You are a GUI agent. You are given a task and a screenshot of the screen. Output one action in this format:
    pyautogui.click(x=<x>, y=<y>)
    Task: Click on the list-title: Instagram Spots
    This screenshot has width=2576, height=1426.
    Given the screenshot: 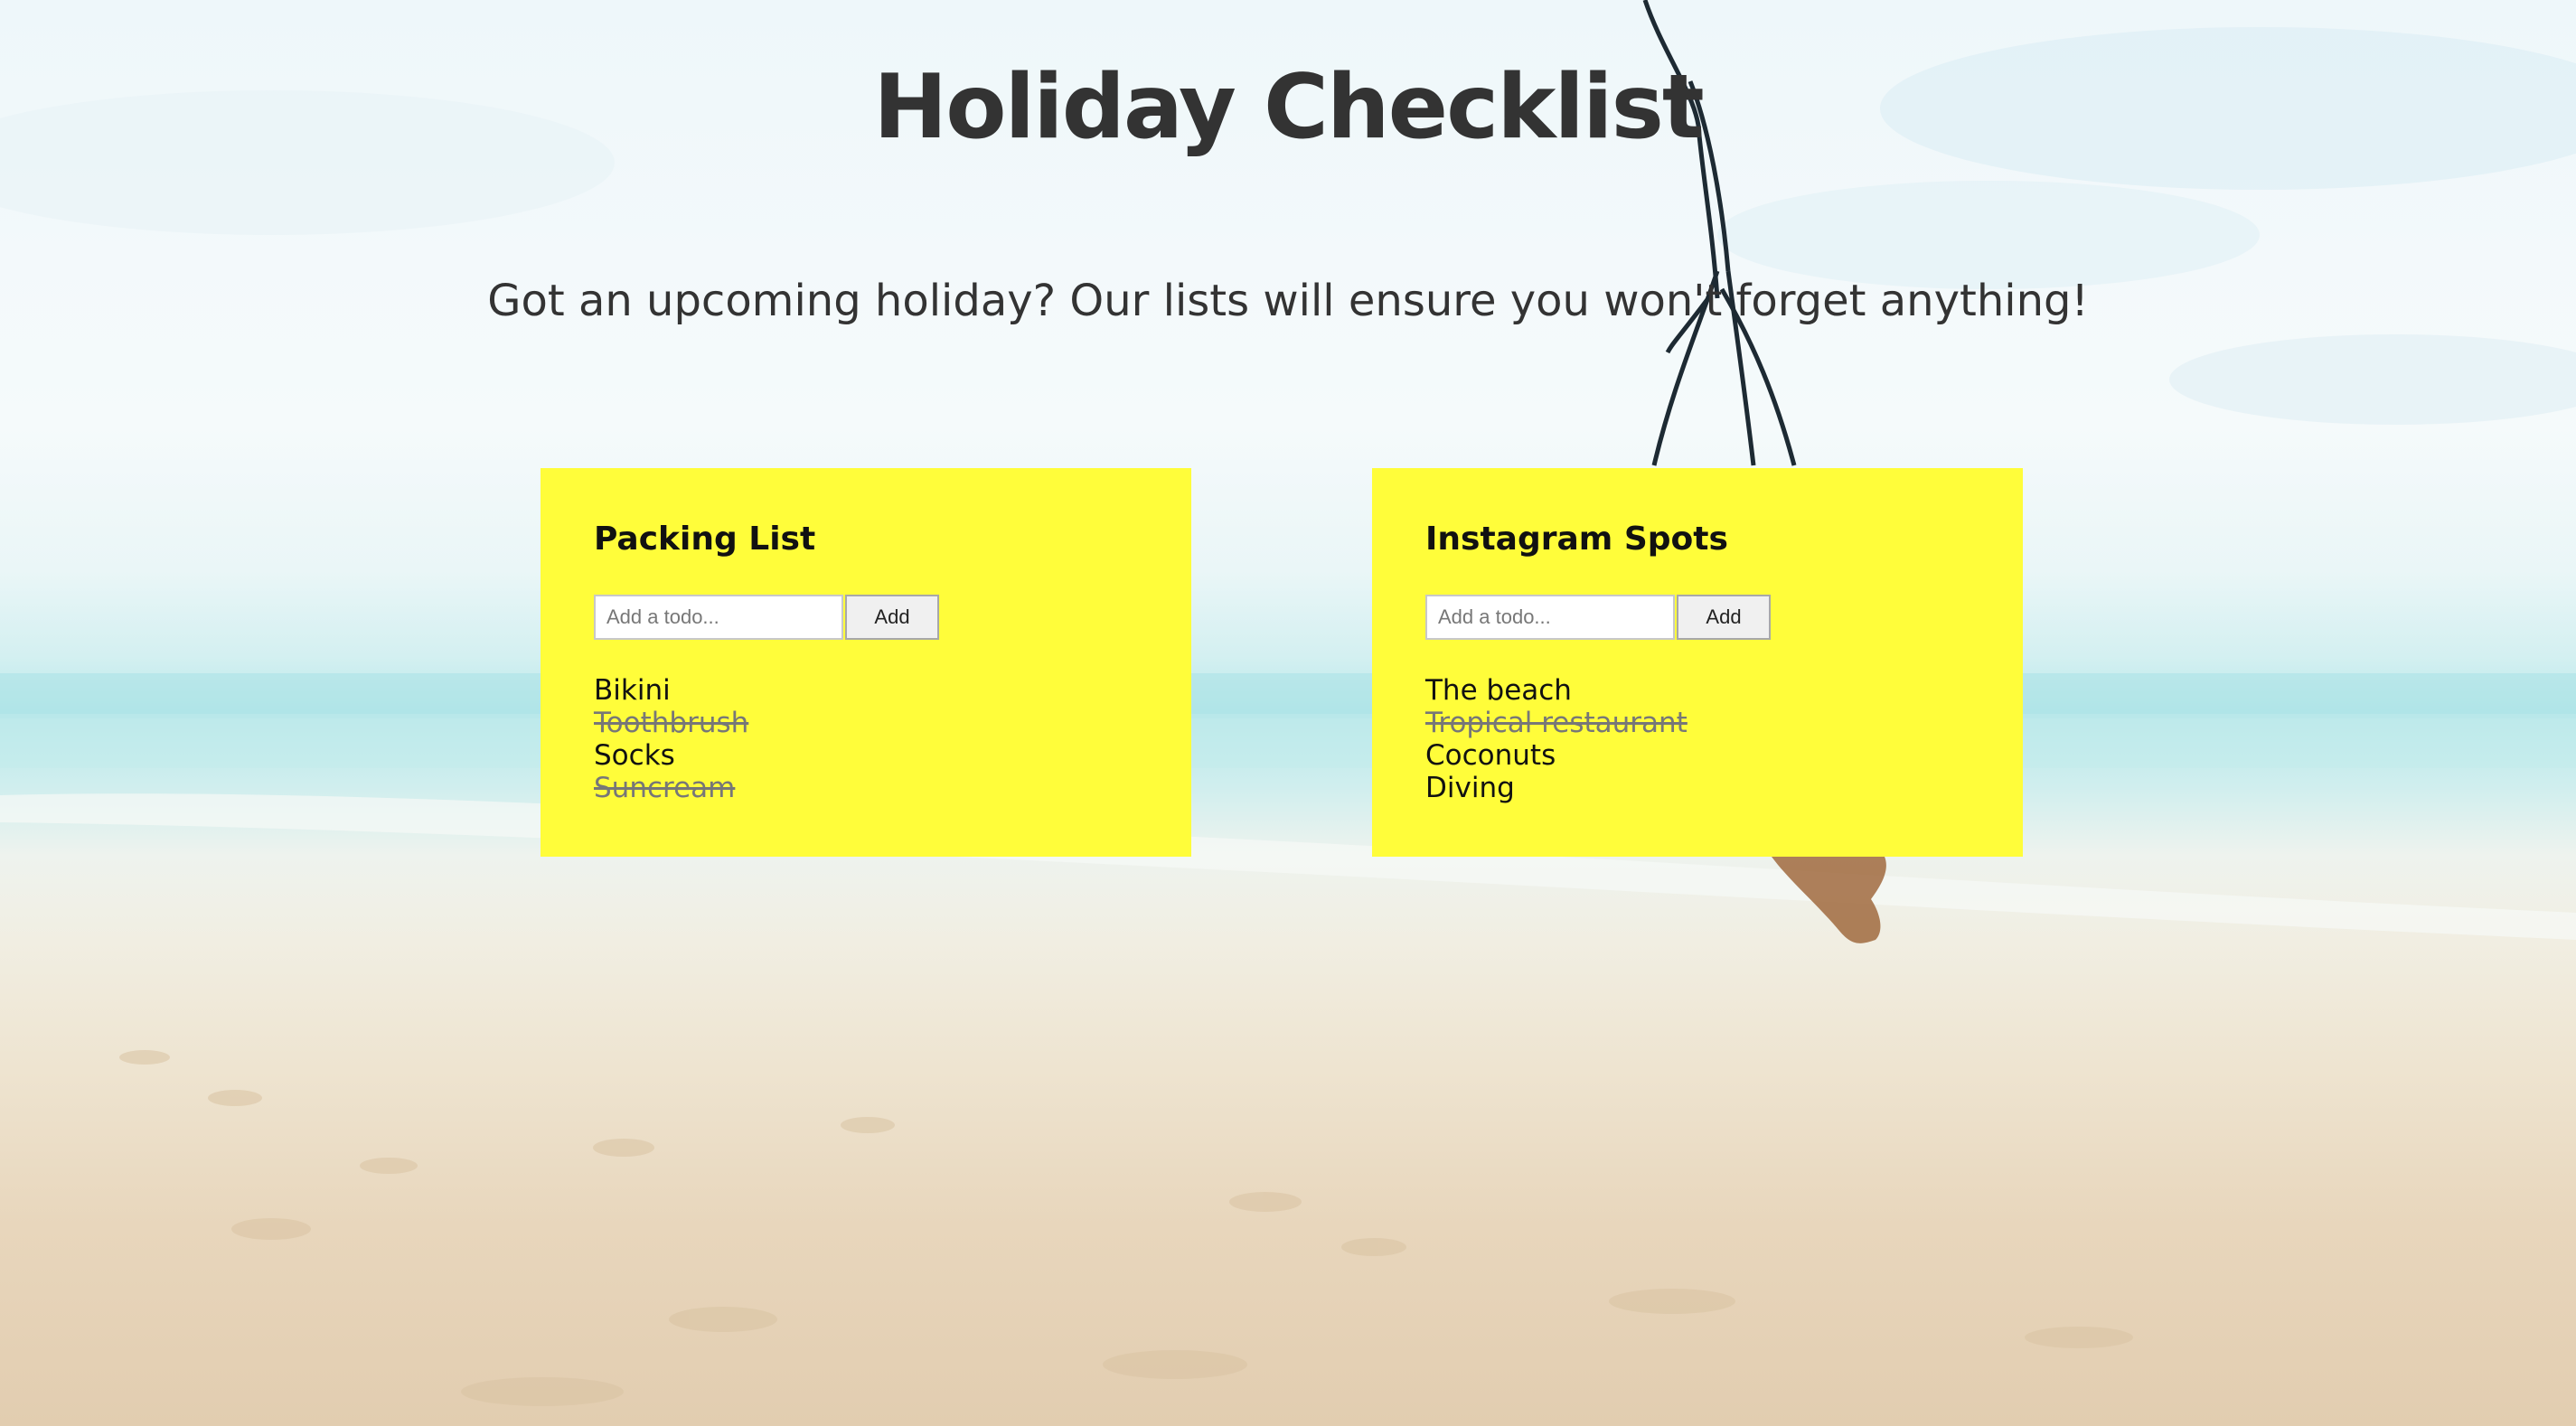 What is the action you would take?
    pyautogui.click(x=1576, y=540)
    